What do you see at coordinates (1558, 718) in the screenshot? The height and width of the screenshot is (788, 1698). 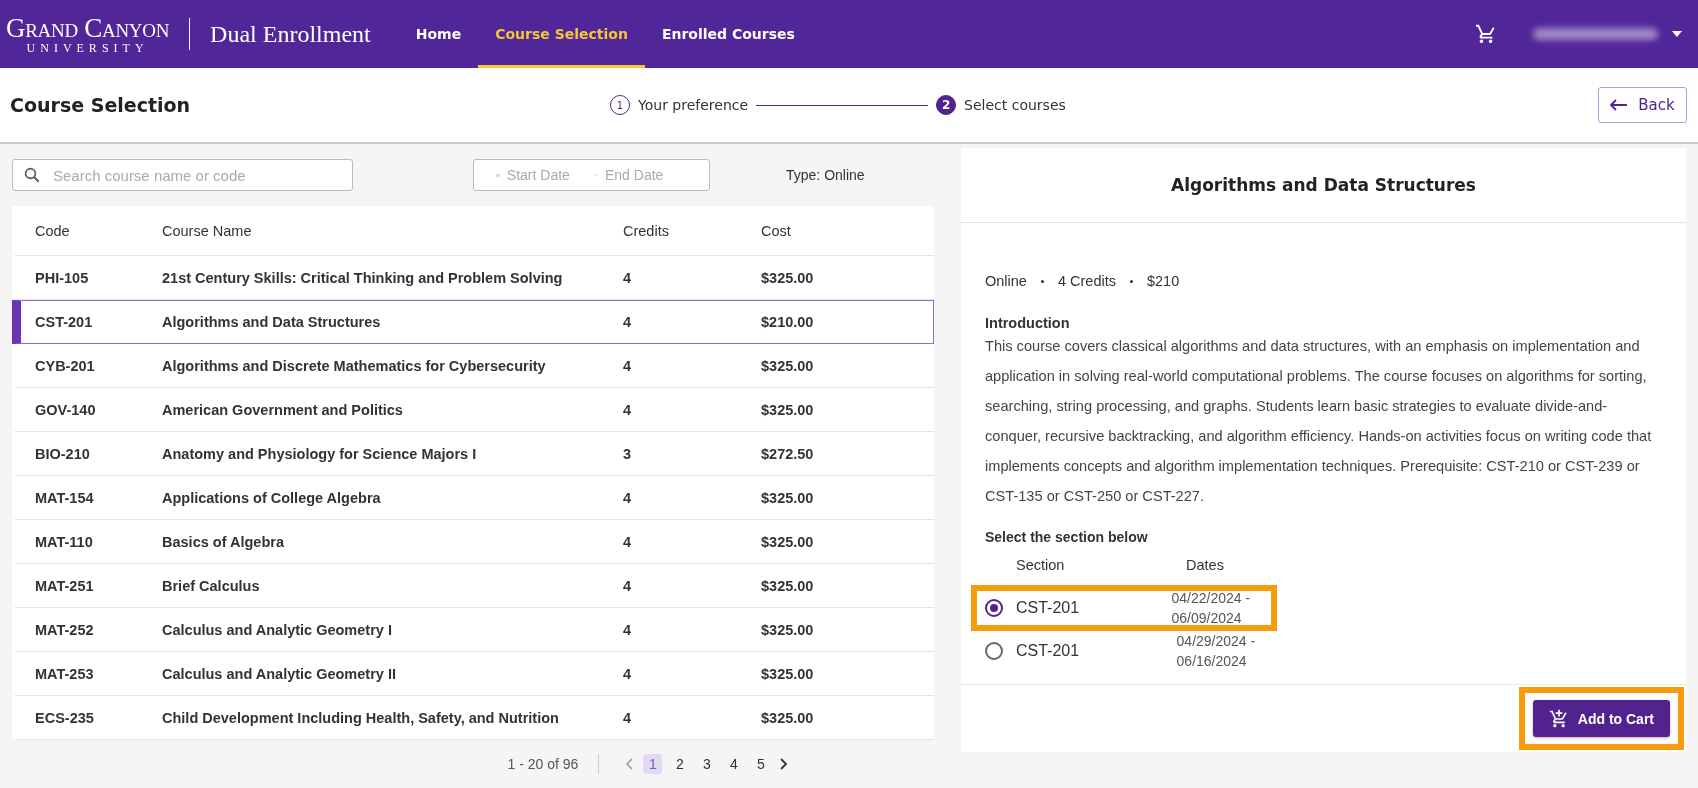 I see `cart-plus-icon` at bounding box center [1558, 718].